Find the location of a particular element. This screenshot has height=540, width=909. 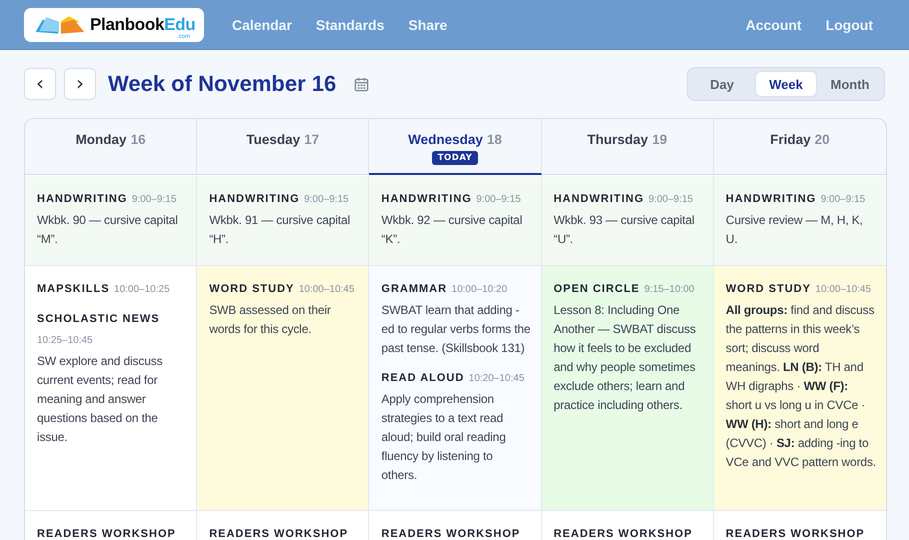

nav-link: Logout is located at coordinates (849, 24).